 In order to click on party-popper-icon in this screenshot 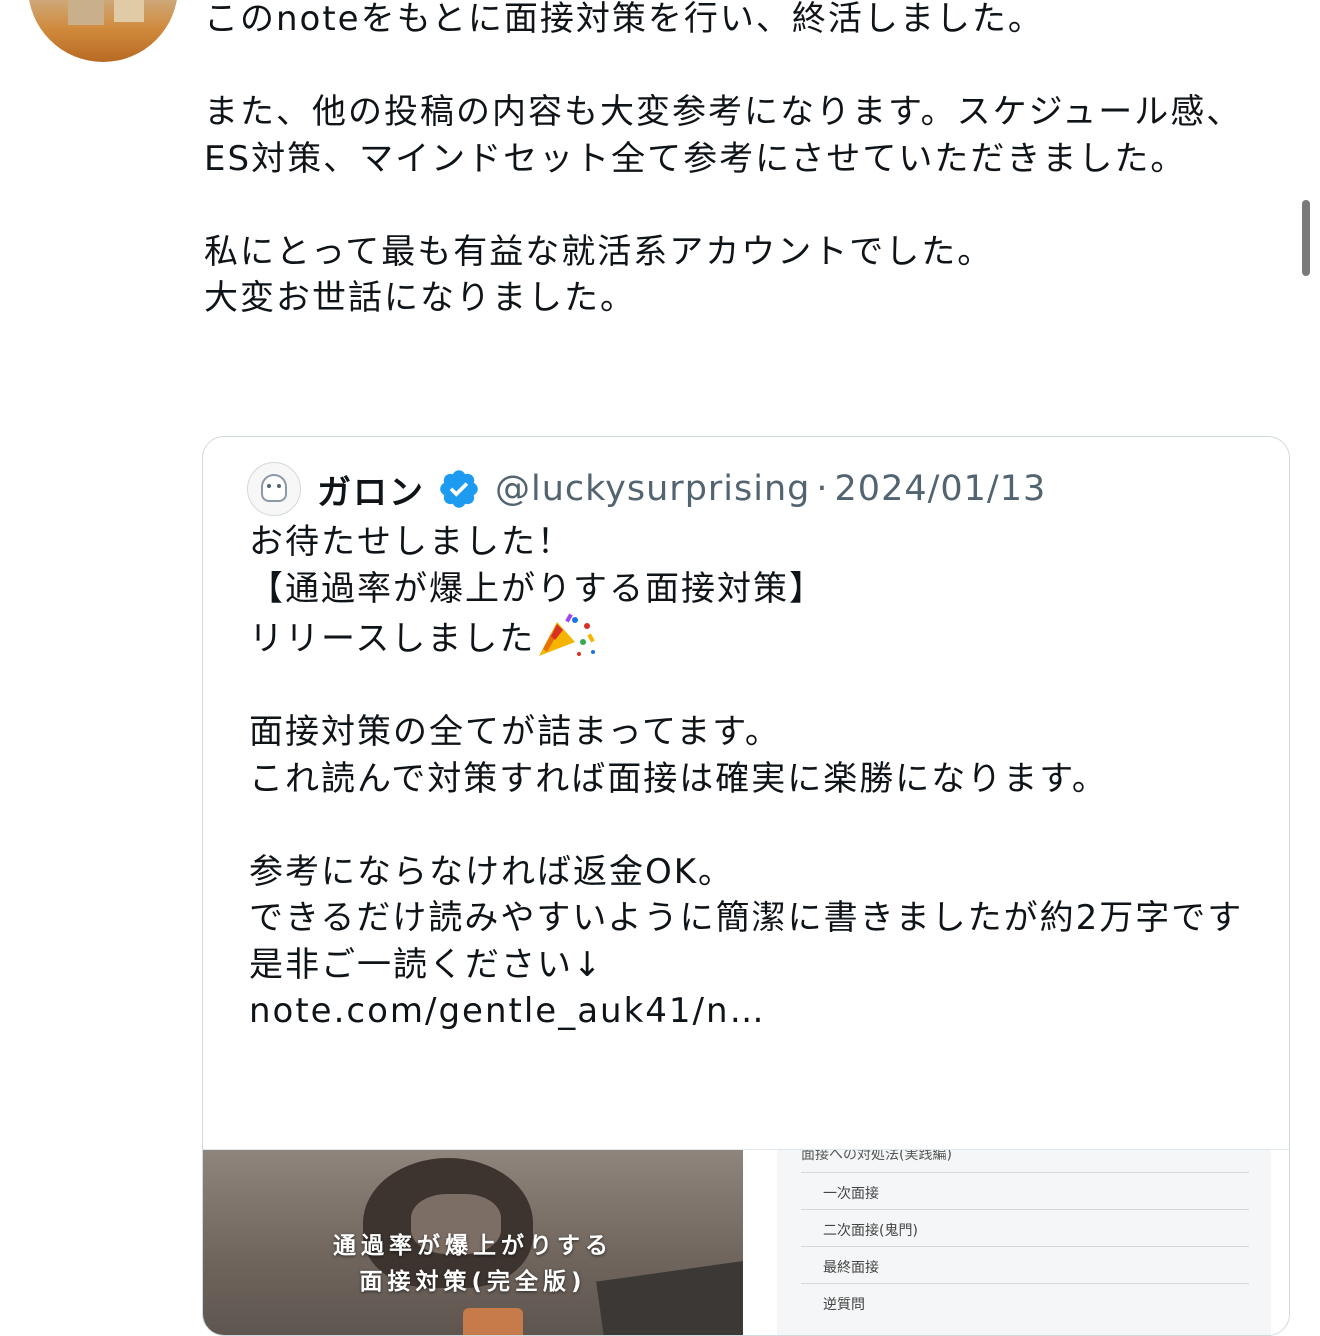, I will do `click(567, 634)`.